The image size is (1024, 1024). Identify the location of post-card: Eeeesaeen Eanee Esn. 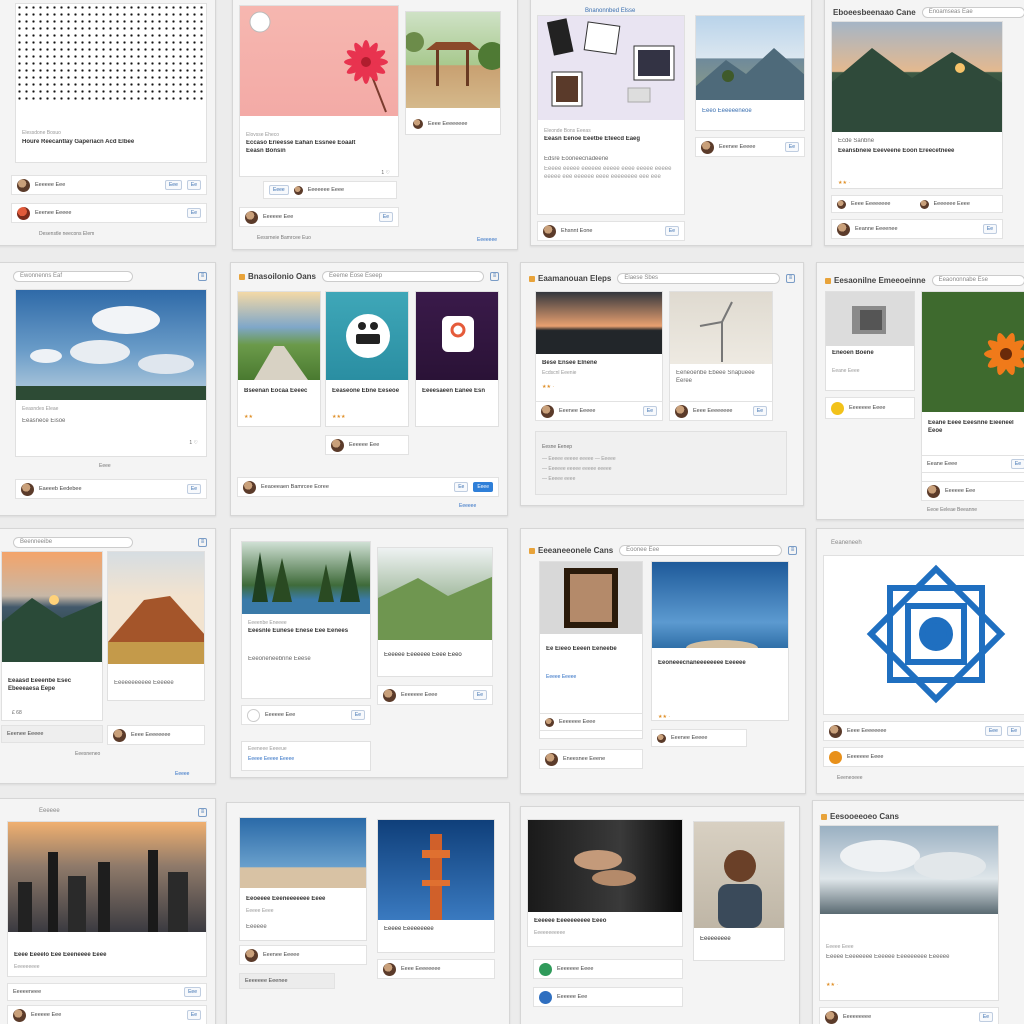
(457, 359).